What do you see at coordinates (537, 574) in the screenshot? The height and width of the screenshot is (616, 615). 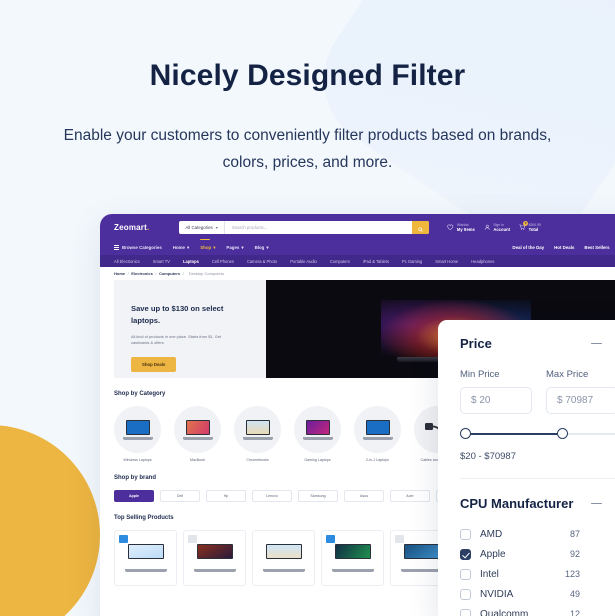 I see `cpu-option-intel: Intel 123` at bounding box center [537, 574].